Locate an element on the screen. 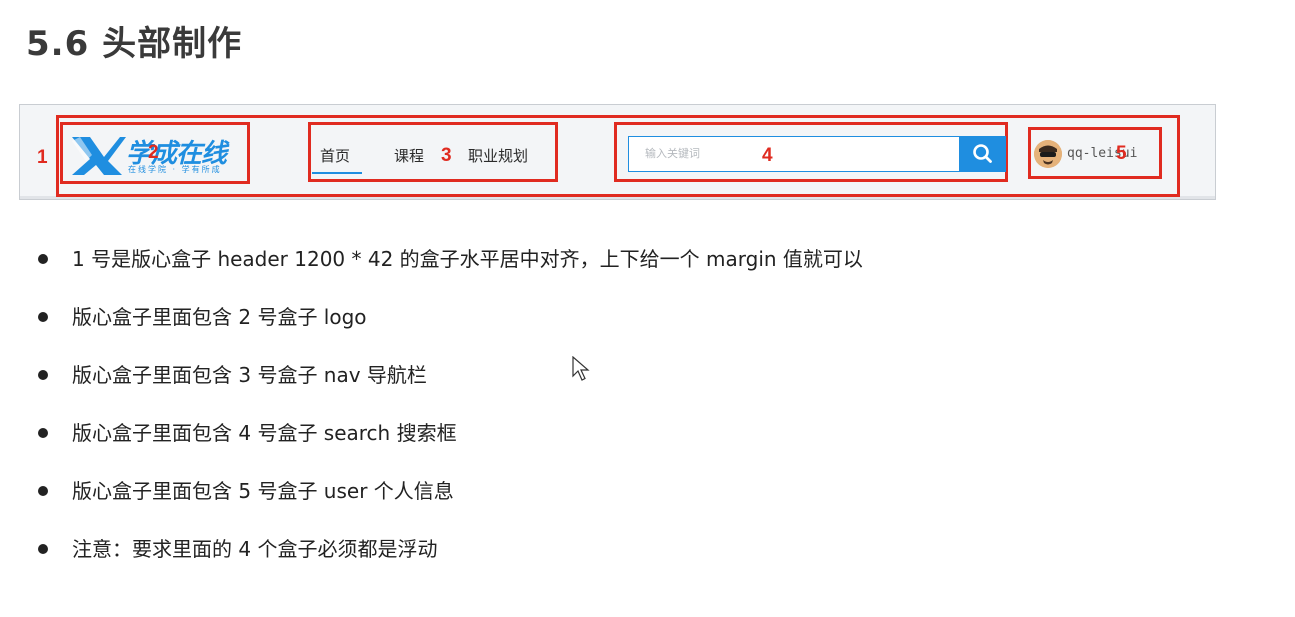 This screenshot has width=1295, height=617. avatar-face-icon is located at coordinates (1048, 154).